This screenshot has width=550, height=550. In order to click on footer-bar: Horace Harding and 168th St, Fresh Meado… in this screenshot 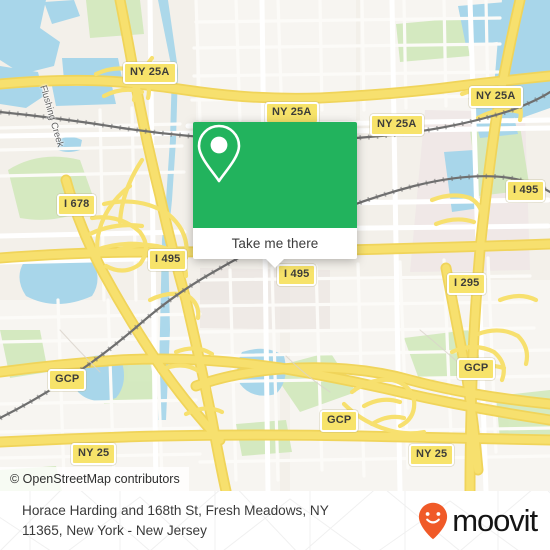, I will do `click(275, 520)`.